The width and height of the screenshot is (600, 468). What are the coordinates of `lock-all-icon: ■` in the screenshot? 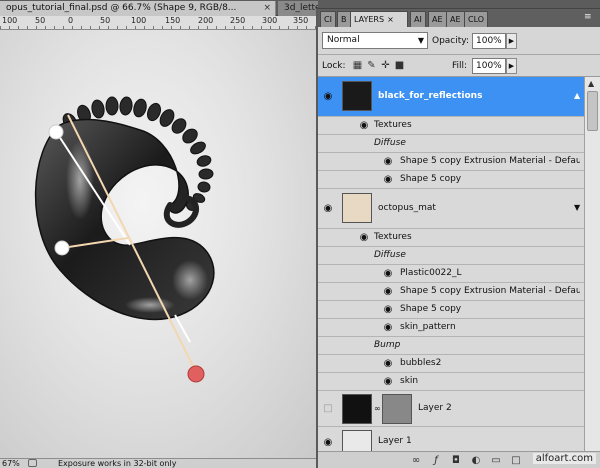 It's located at (399, 65).